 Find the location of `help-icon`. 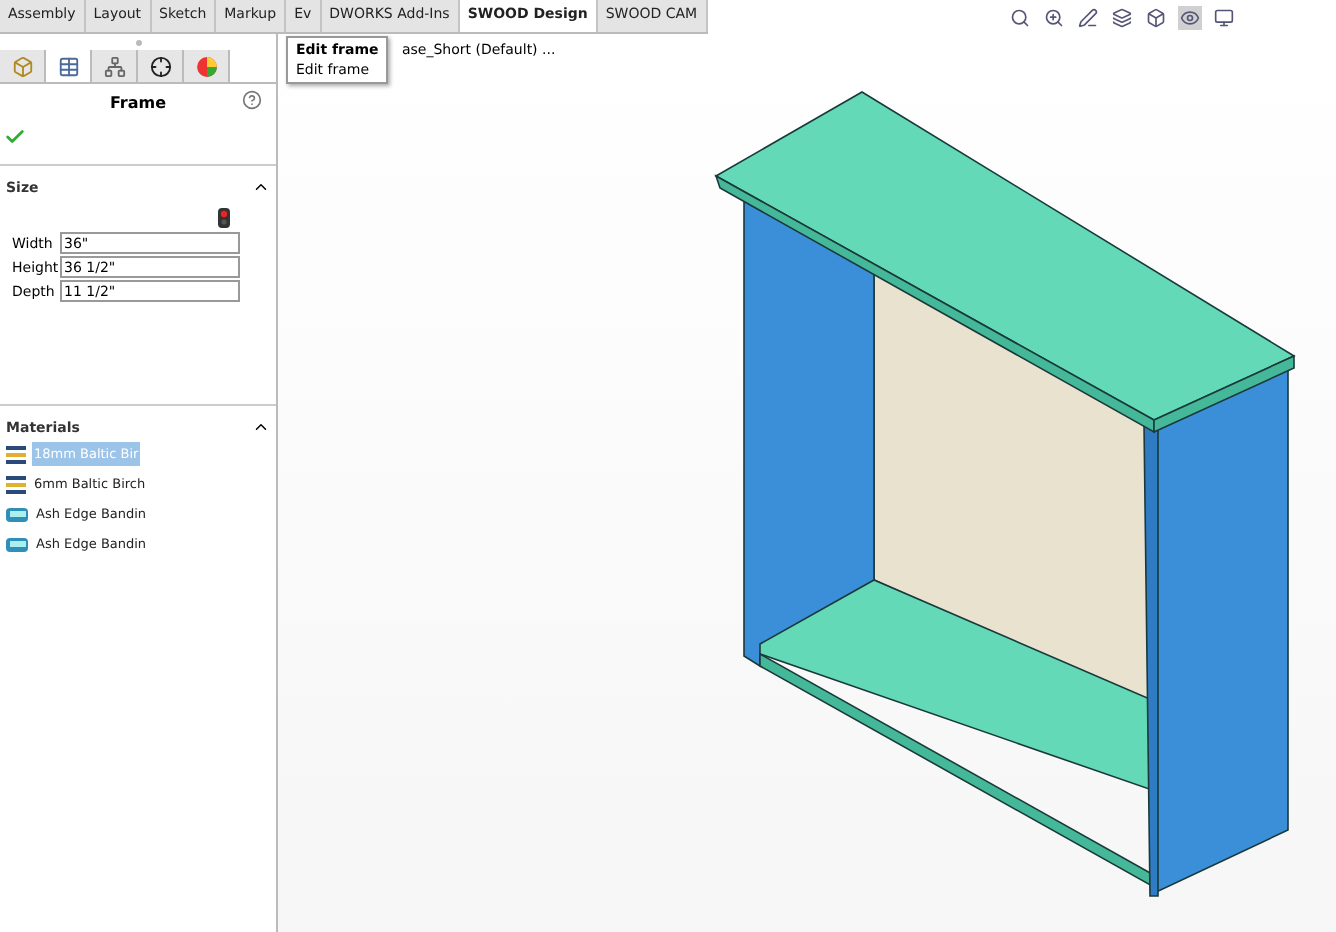

help-icon is located at coordinates (252, 100).